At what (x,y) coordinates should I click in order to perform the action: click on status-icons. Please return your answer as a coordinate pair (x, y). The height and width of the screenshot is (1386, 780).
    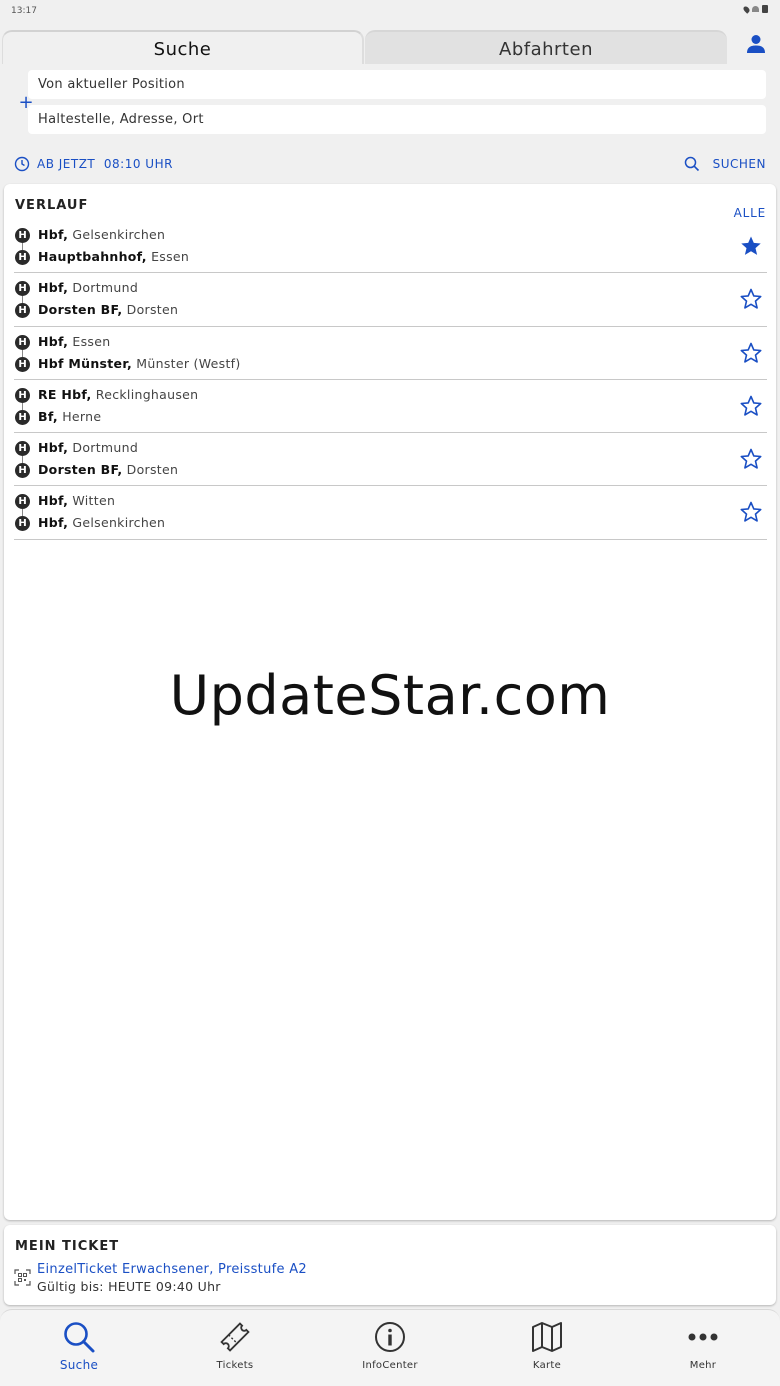
    Looking at the image, I should click on (755, 9).